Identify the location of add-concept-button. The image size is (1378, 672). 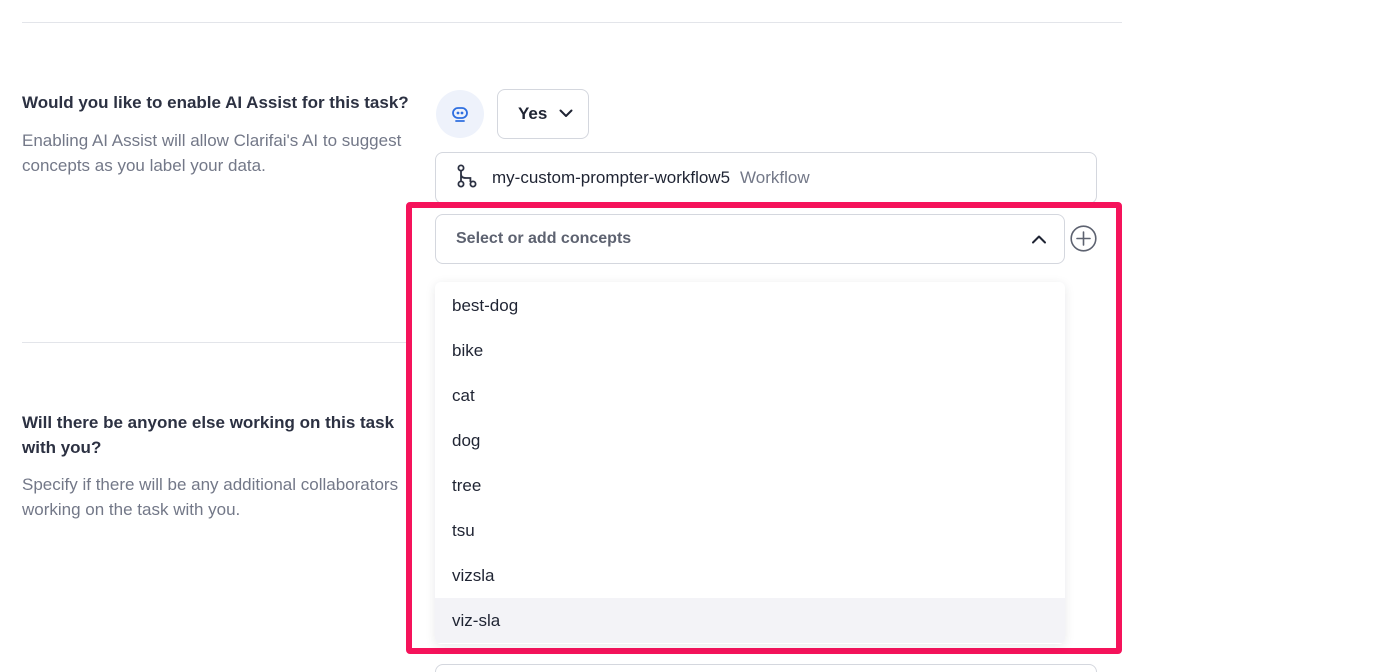
(1083, 240).